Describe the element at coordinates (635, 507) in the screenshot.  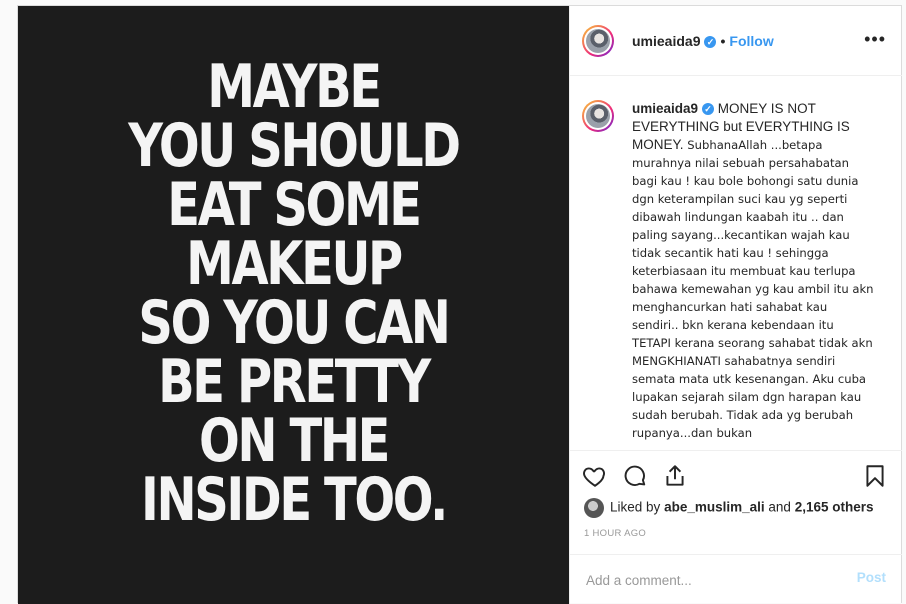
I see `likes-prefix: Liked by` at that location.